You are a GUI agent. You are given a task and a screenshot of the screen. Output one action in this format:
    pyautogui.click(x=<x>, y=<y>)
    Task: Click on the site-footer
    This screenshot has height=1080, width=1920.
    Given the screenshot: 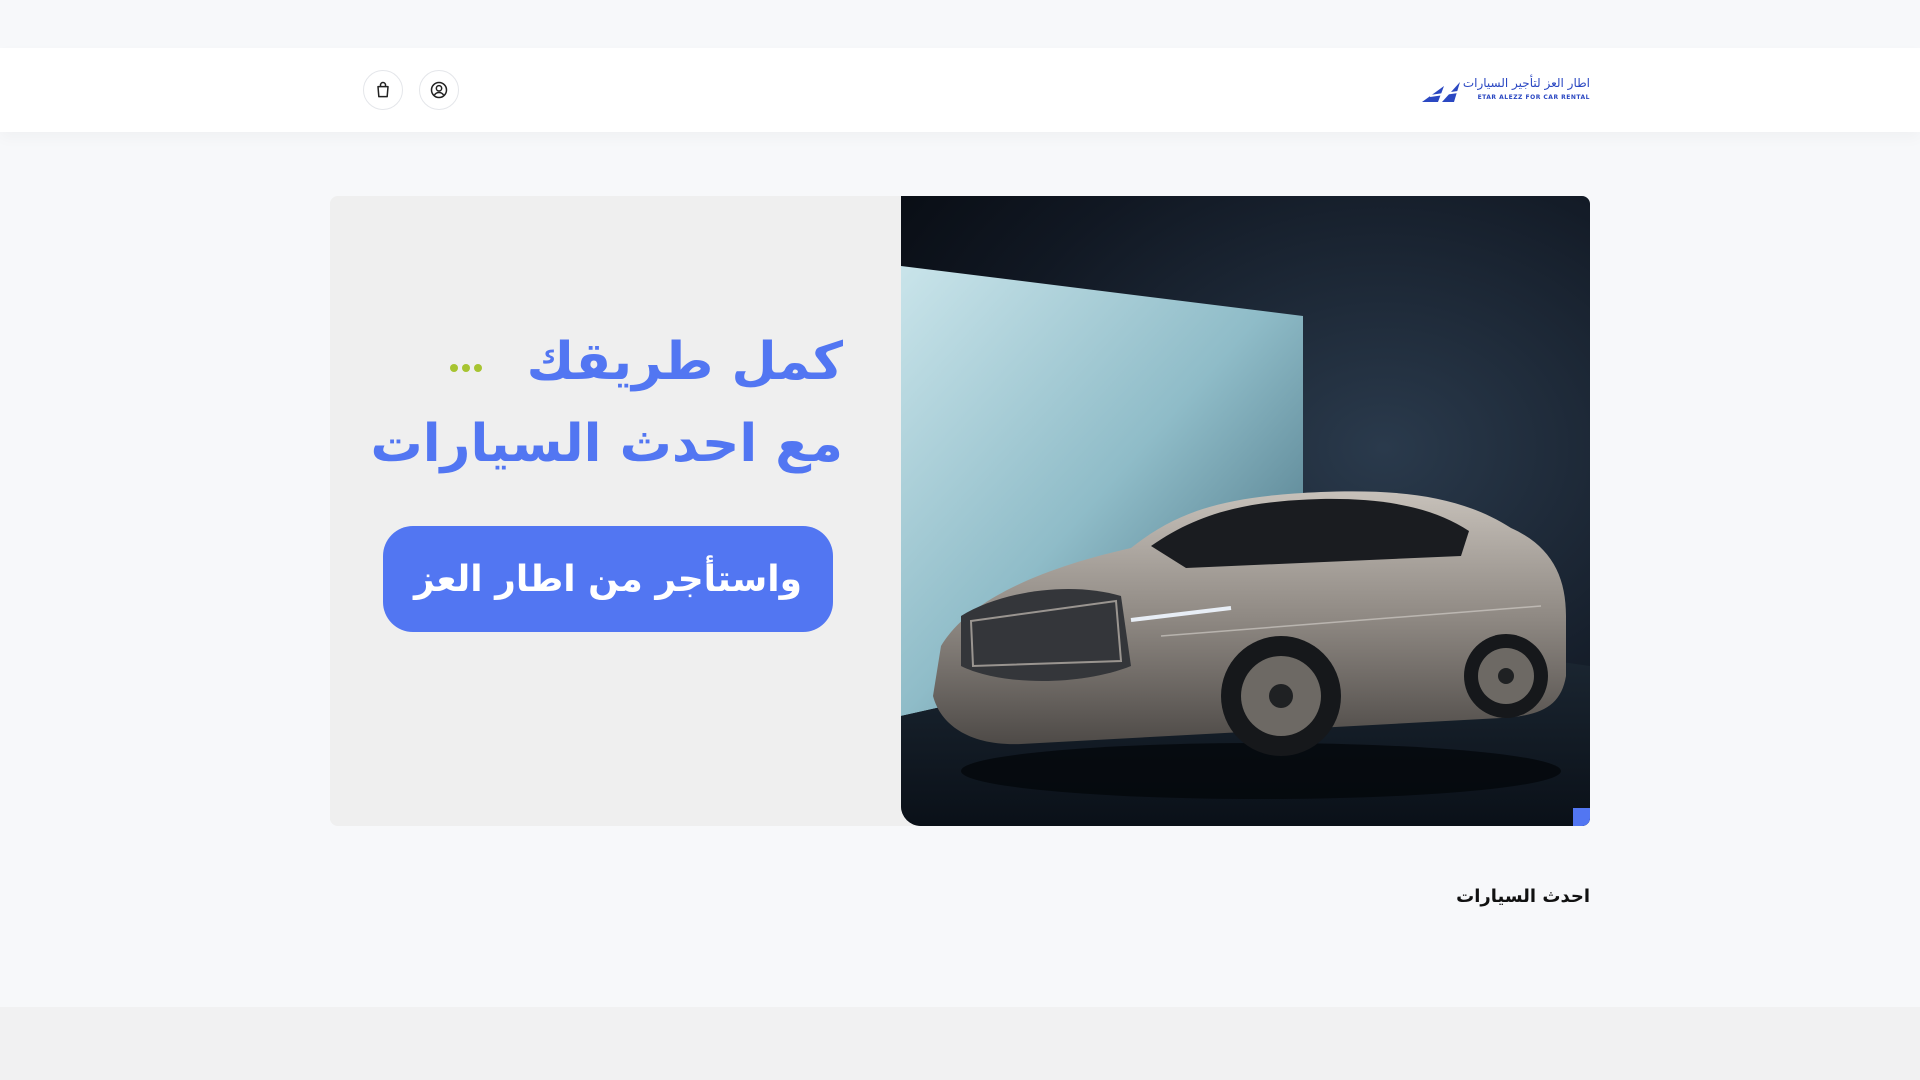 What is the action you would take?
    pyautogui.click(x=960, y=1043)
    